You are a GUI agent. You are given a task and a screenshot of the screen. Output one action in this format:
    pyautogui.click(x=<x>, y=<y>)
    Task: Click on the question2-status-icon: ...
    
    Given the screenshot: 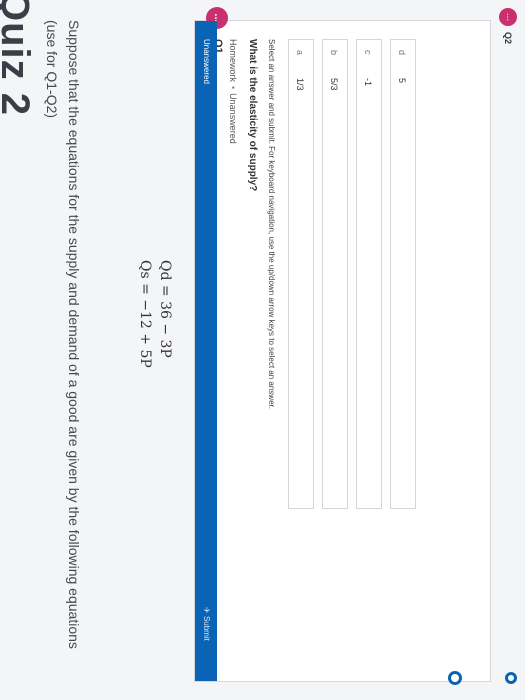 What is the action you would take?
    pyautogui.click(x=508, y=17)
    